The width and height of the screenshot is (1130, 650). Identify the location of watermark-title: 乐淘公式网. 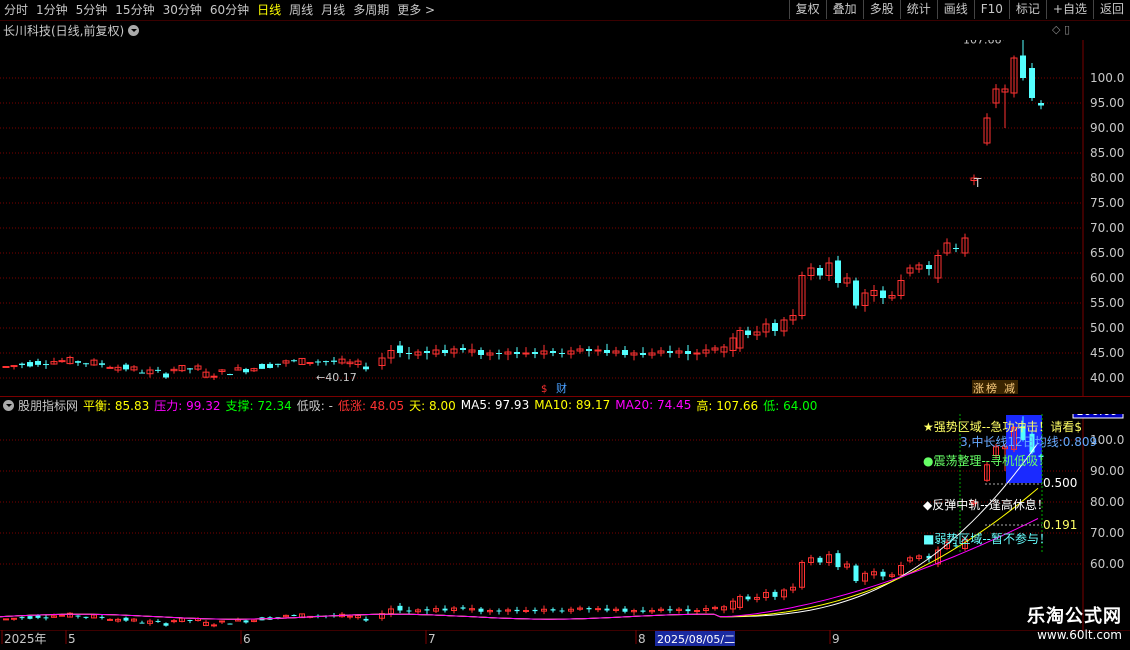
(1074, 616).